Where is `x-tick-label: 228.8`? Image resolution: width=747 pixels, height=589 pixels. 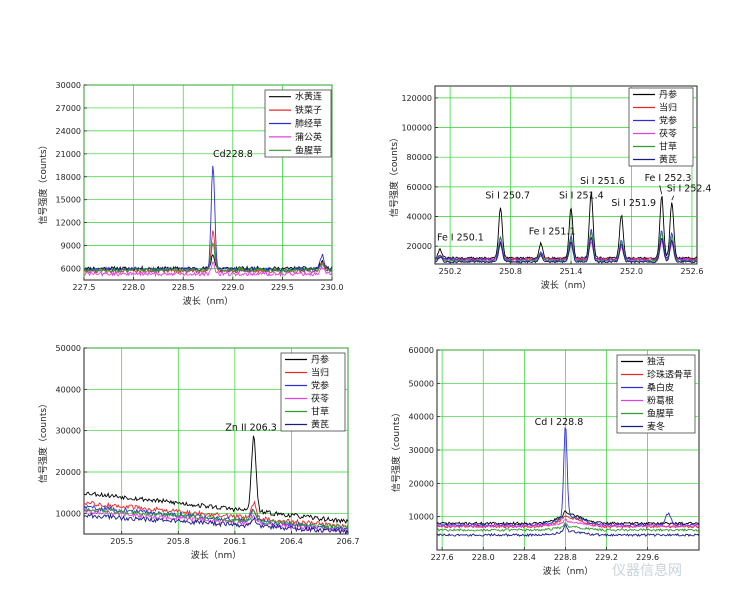
x-tick-label: 228.8 is located at coordinates (565, 557).